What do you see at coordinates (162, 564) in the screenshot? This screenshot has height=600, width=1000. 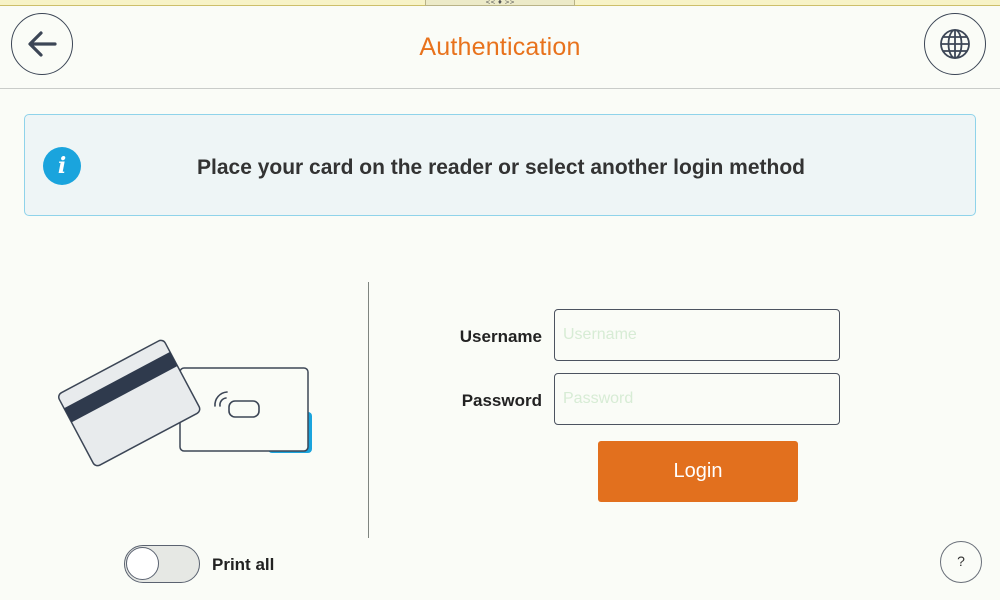 I see `print-all-toggle` at bounding box center [162, 564].